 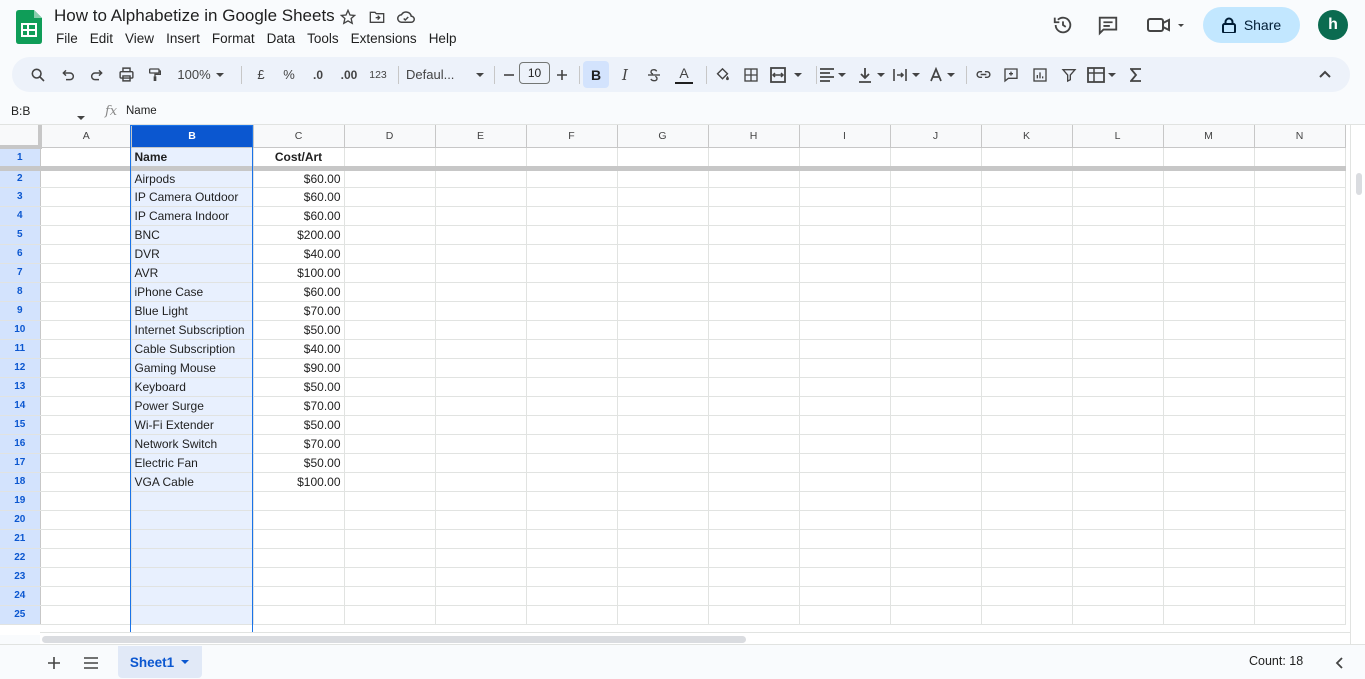 What do you see at coordinates (943, 74) in the screenshot?
I see `text-rotation-icon` at bounding box center [943, 74].